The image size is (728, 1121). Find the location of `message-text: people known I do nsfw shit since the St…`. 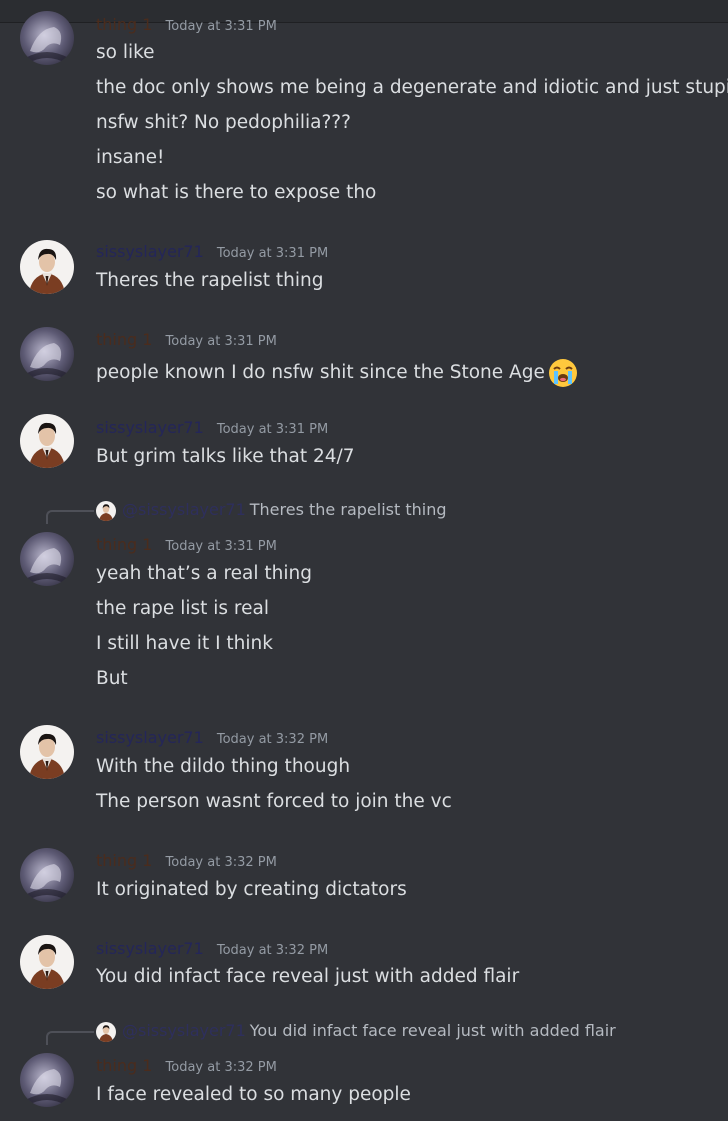

message-text: people known I do nsfw shit since the St… is located at coordinates (337, 373).